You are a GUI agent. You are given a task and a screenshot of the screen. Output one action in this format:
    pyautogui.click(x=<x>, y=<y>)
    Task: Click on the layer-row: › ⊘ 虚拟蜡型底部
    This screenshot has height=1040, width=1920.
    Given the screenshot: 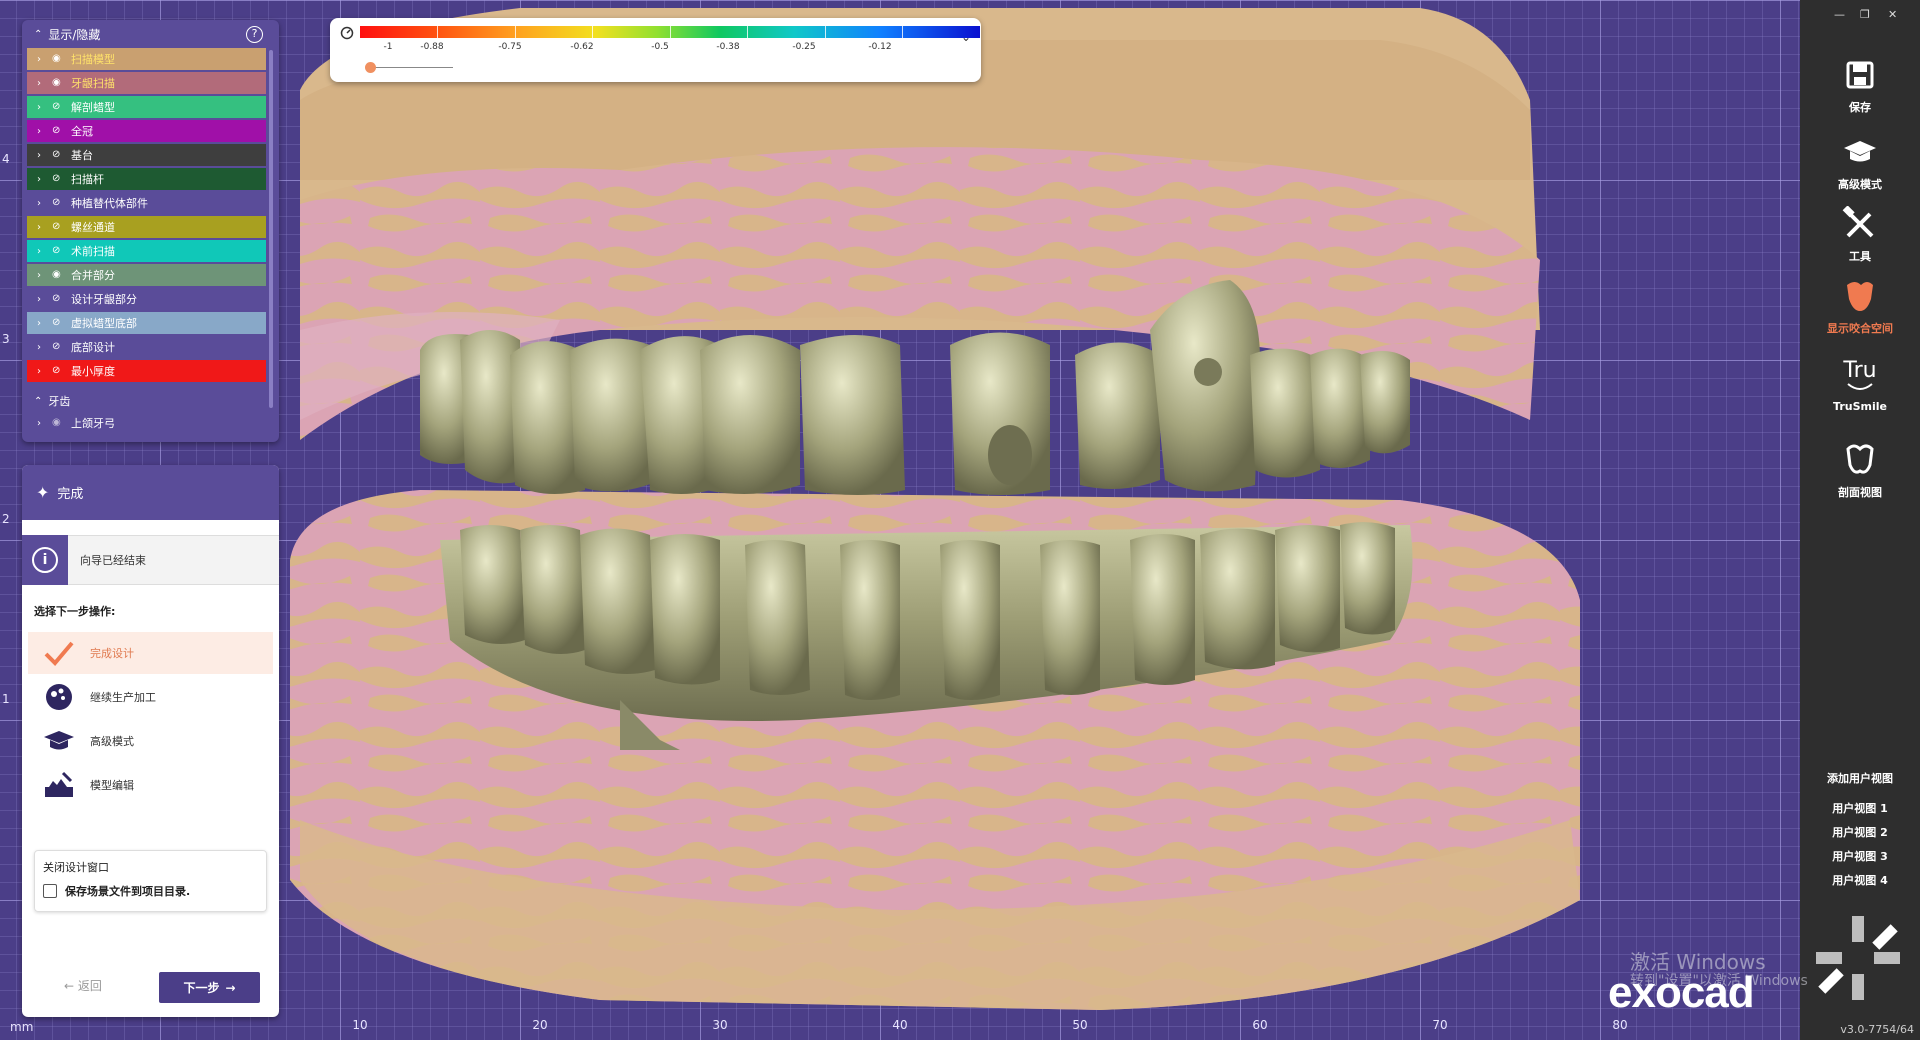 What is the action you would take?
    pyautogui.click(x=146, y=323)
    